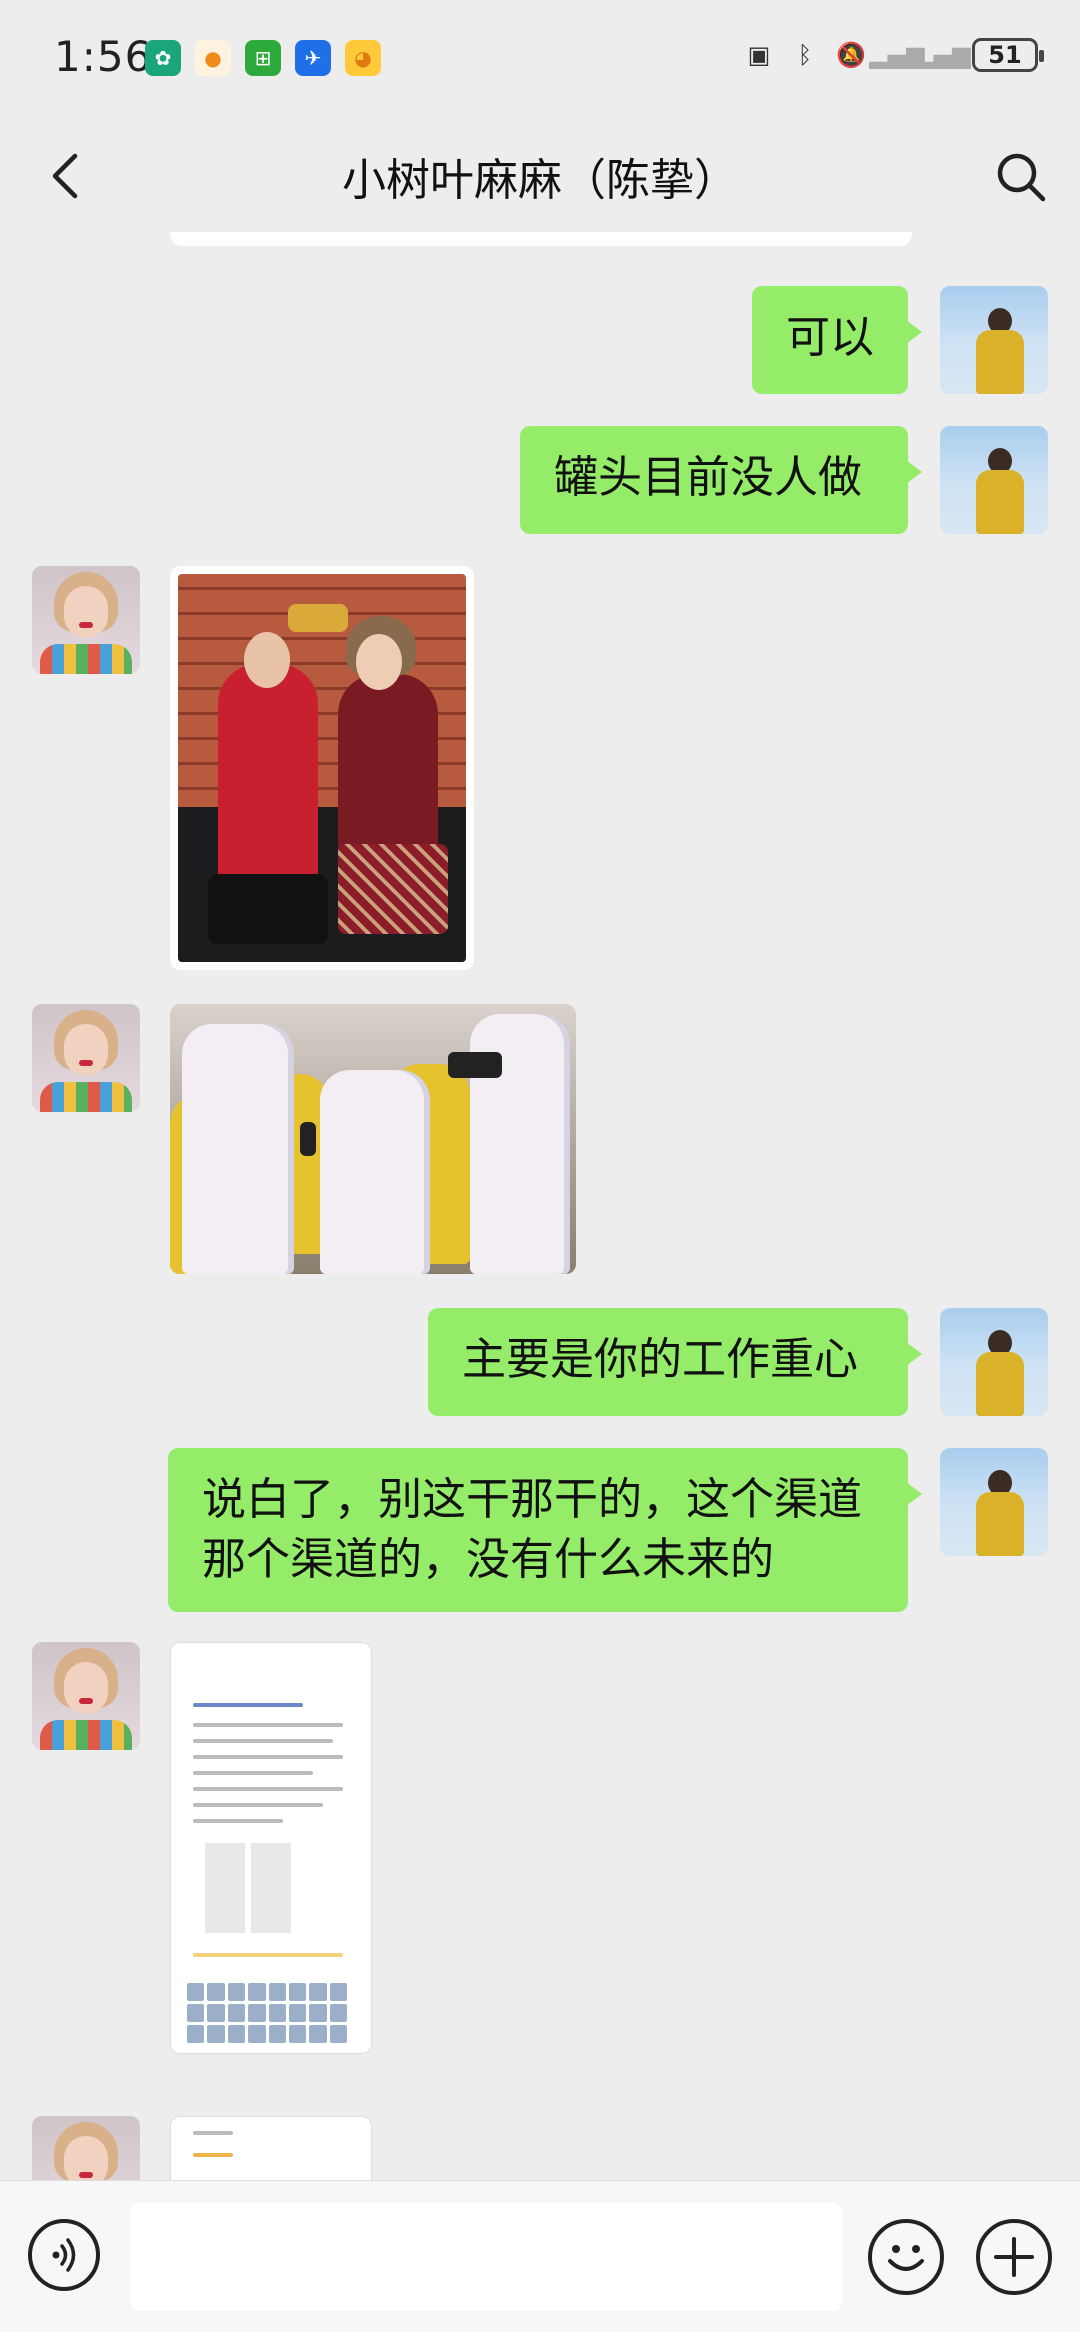 This screenshot has height=2332, width=1080. Describe the element at coordinates (103, 56) in the screenshot. I see `status-time: 1:56` at that location.